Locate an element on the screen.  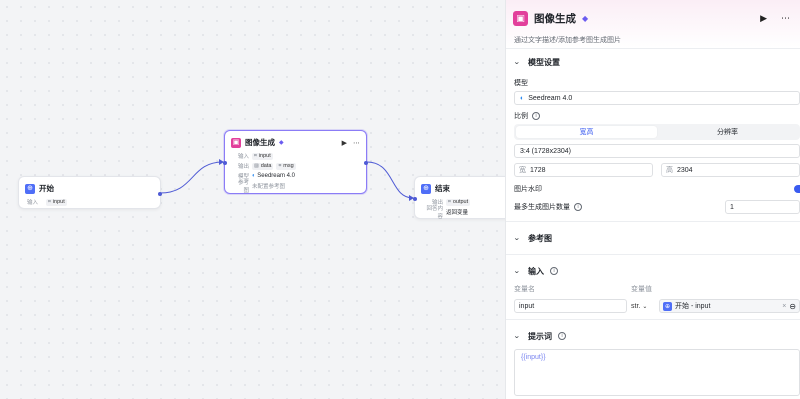
start-node: ⊕ 开始 输入 ⌗ input is located at coordinates (90, 192).